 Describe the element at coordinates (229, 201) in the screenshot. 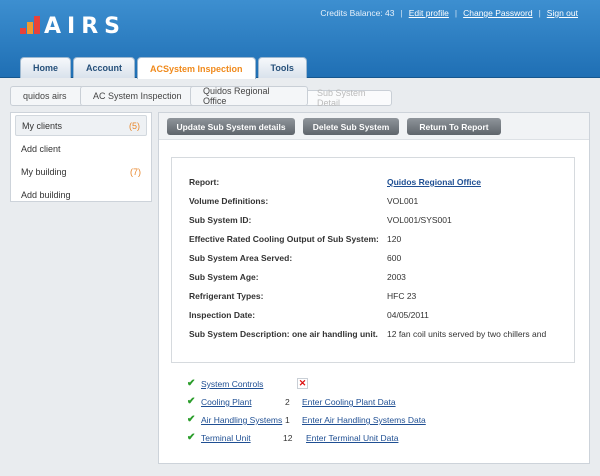

I see `detail-label: Volume Definitions:` at that location.